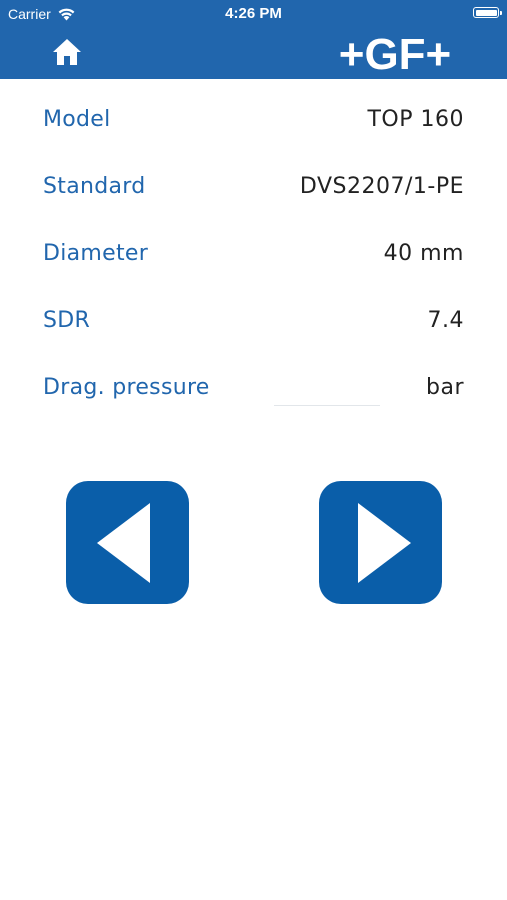 The width and height of the screenshot is (507, 900). What do you see at coordinates (94, 186) in the screenshot?
I see `standard-label: Standard` at bounding box center [94, 186].